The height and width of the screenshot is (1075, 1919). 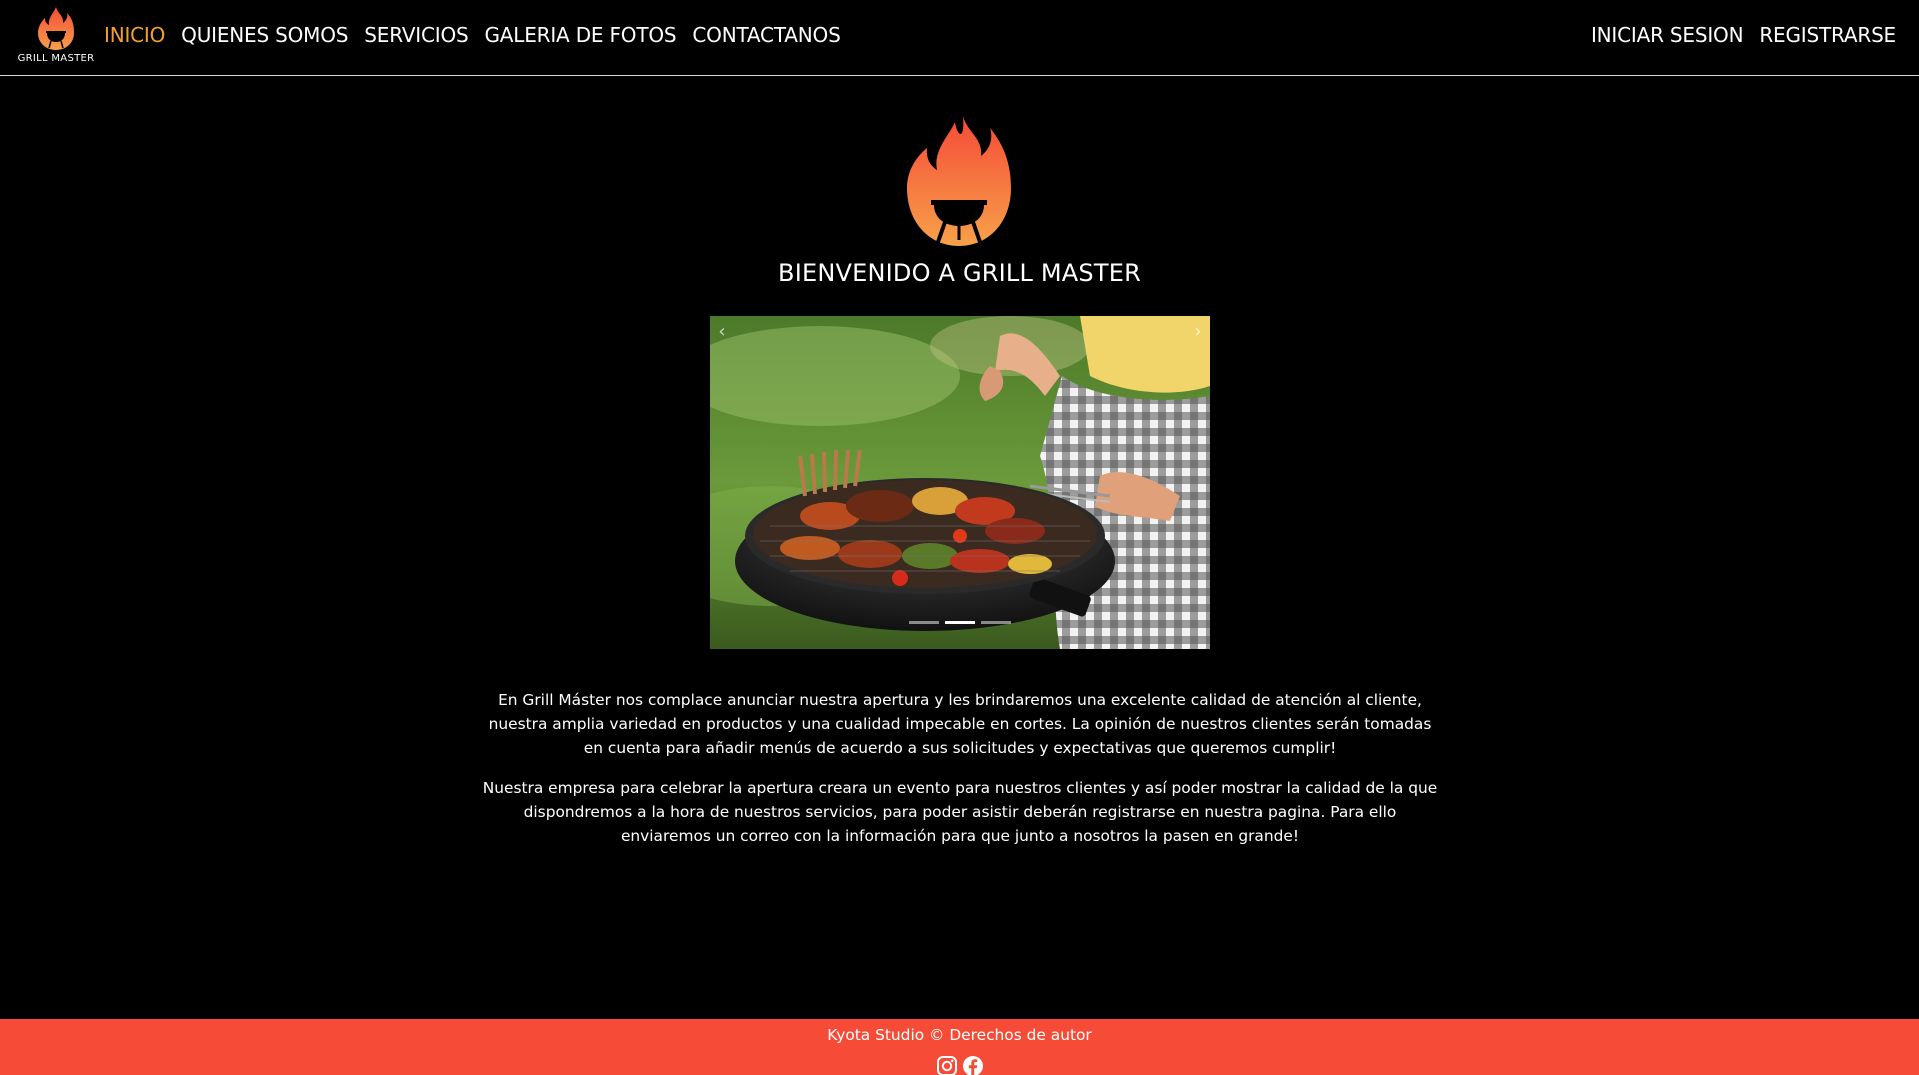 I want to click on brand-name: GRILL MASTER, so click(x=56, y=58).